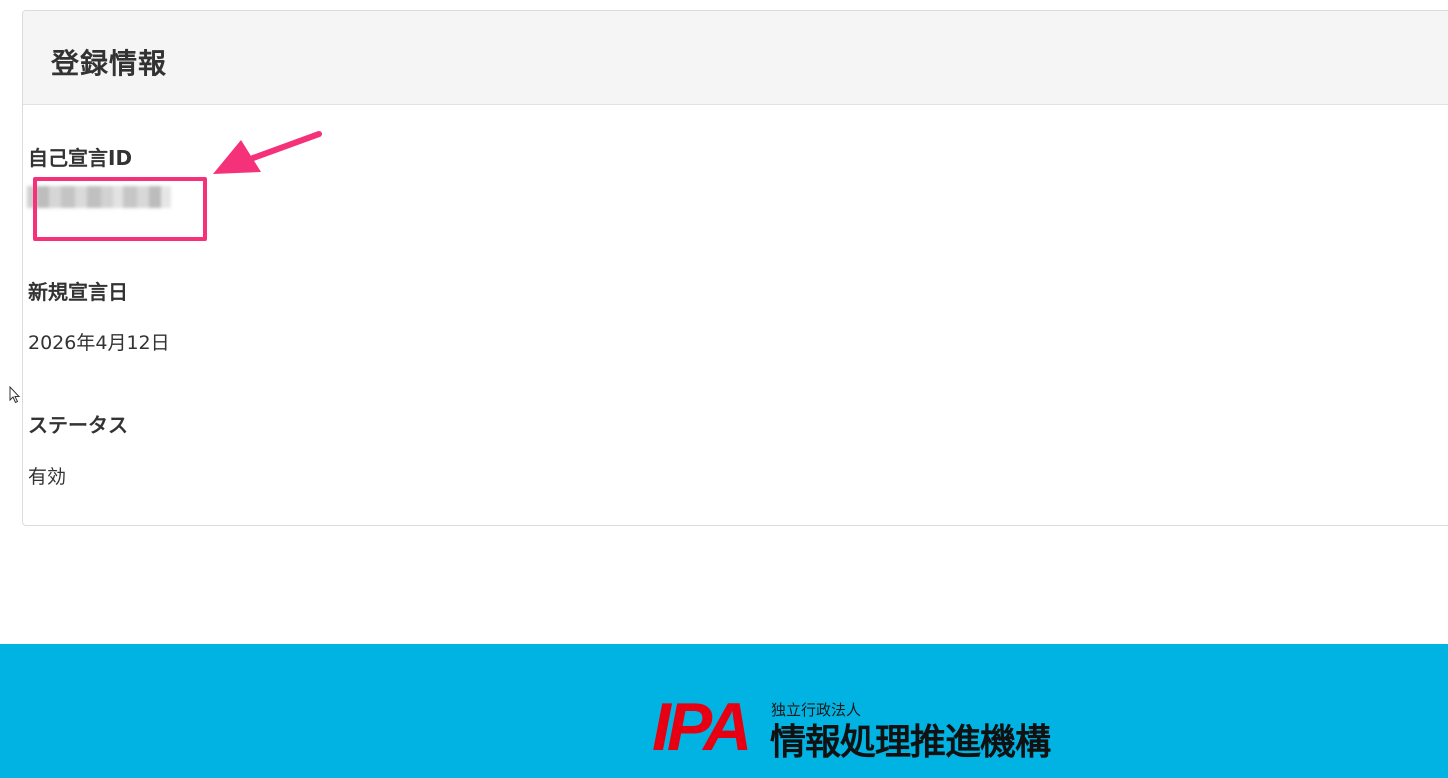  I want to click on arrow-icon, so click(267, 152).